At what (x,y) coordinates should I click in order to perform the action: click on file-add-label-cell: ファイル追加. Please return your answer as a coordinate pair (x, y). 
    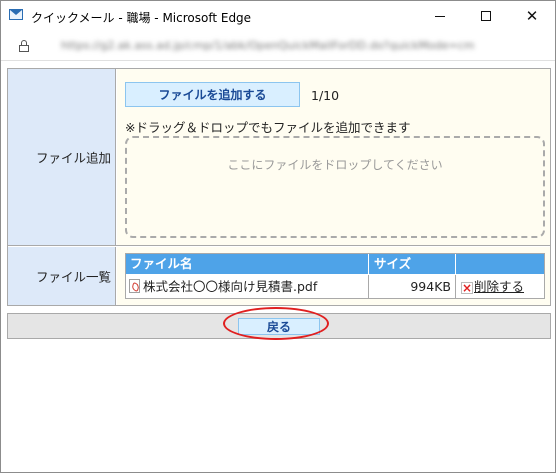
    Looking at the image, I should click on (62, 157).